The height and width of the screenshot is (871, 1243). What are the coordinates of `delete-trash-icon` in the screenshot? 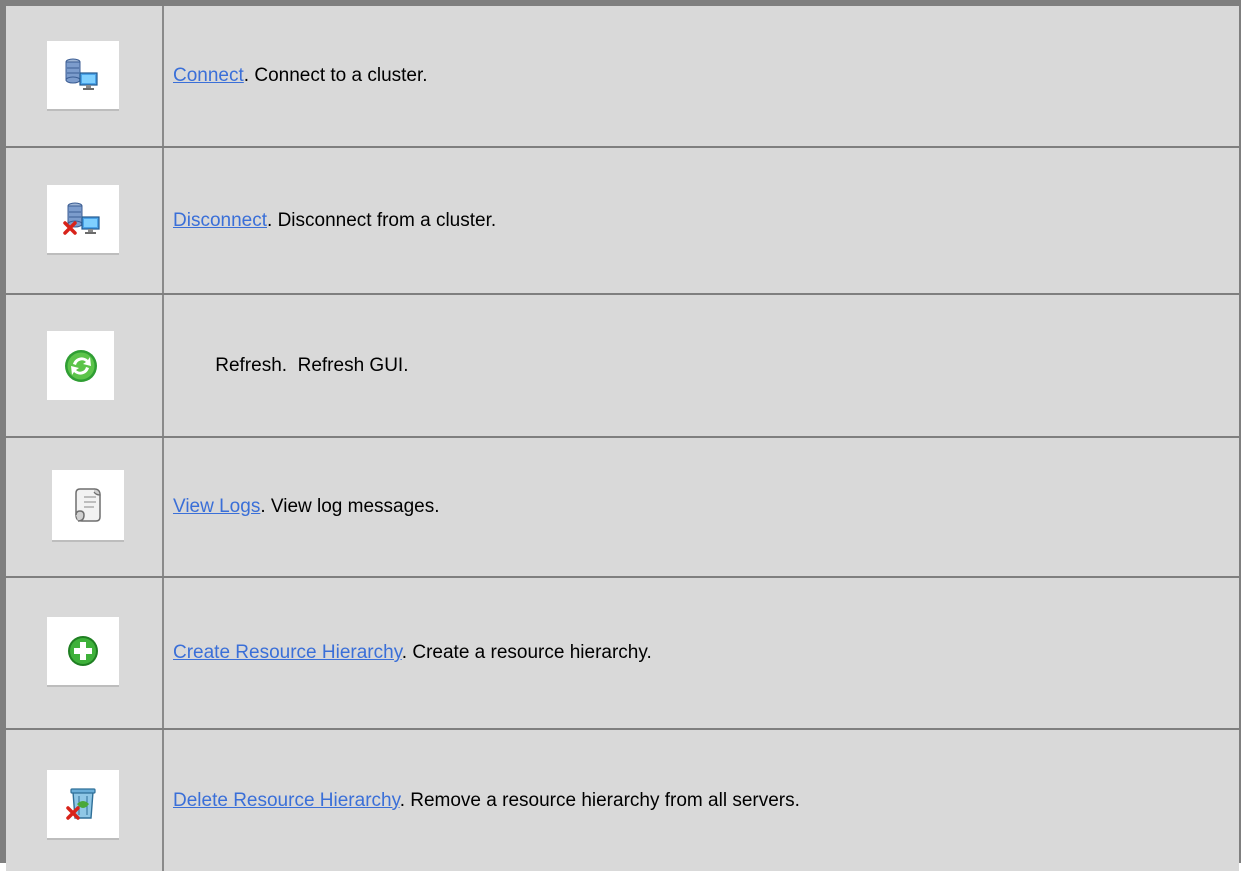 It's located at (83, 804).